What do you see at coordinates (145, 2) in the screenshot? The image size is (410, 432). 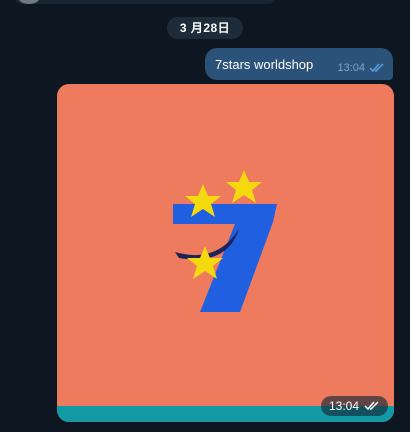 I see `previous-message` at bounding box center [145, 2].